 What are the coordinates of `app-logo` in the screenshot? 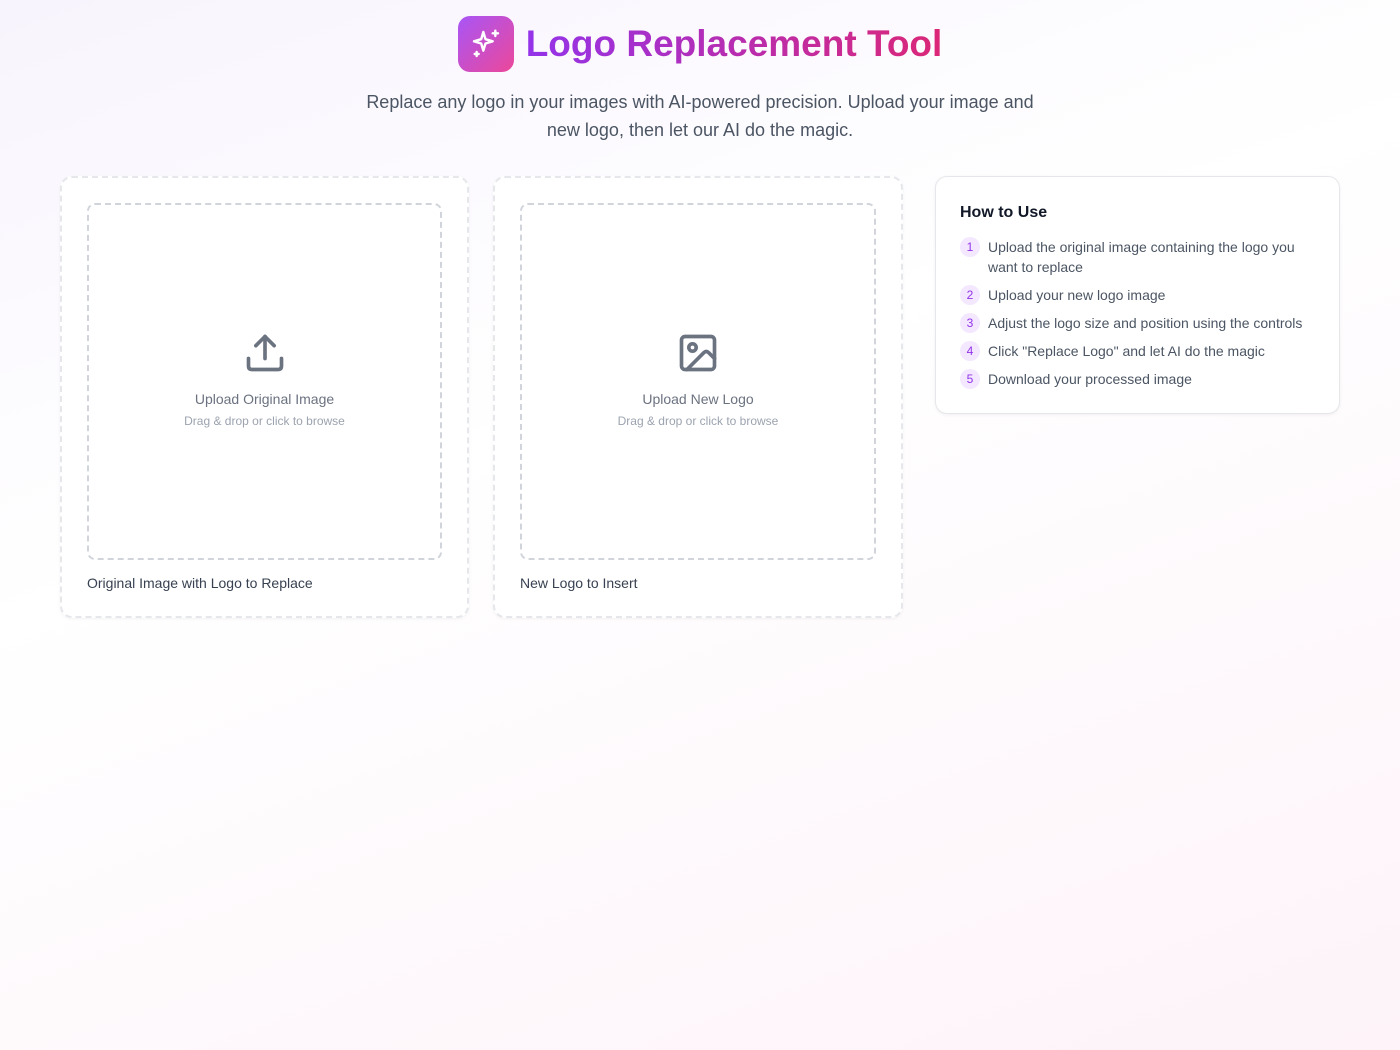 It's located at (485, 44).